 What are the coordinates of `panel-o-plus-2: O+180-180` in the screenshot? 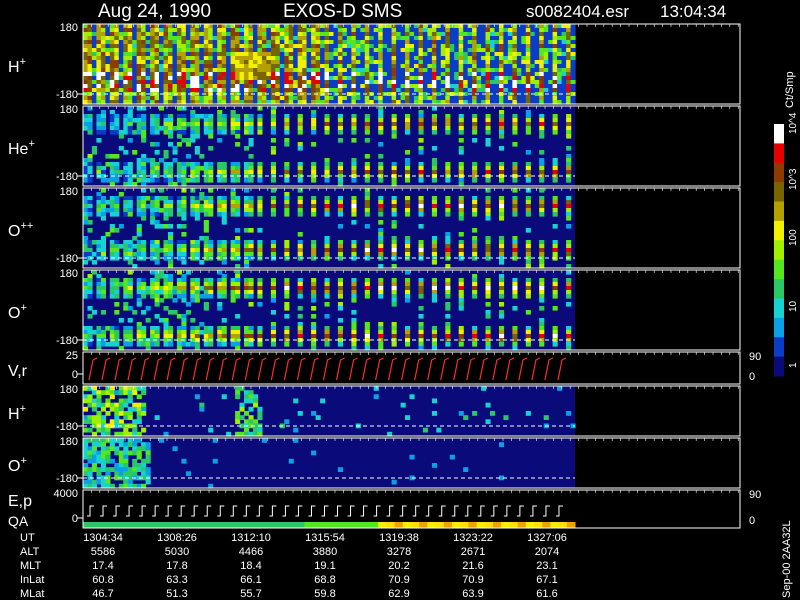 It's located at (374, 462).